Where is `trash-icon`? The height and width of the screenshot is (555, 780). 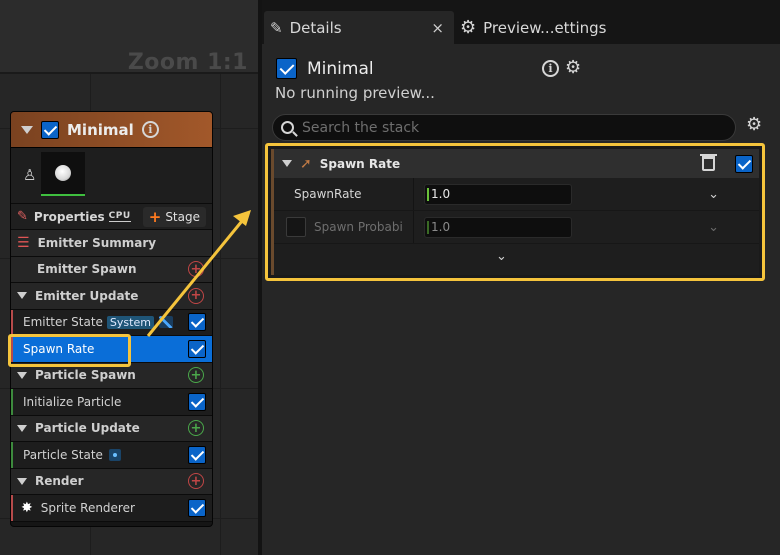 trash-icon is located at coordinates (708, 162).